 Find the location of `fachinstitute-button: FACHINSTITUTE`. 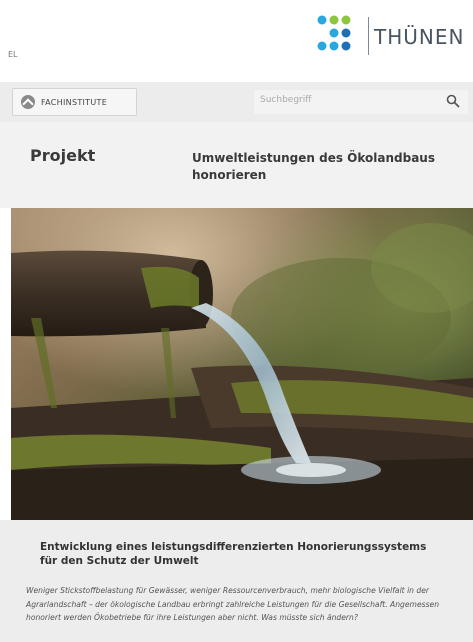

fachinstitute-button: FACHINSTITUTE is located at coordinates (74, 102).